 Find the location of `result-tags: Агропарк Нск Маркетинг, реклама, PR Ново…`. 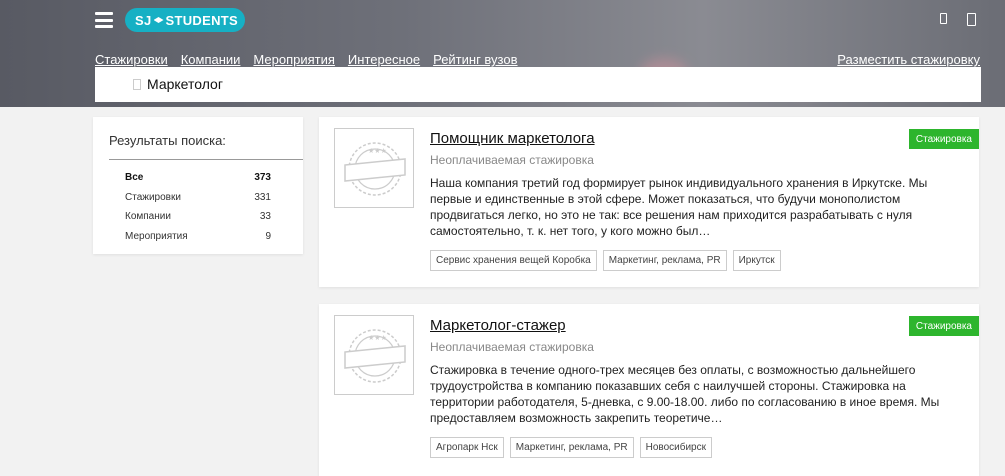

result-tags: Агропарк Нск Маркетинг, реклама, PR Ново… is located at coordinates (571, 447).